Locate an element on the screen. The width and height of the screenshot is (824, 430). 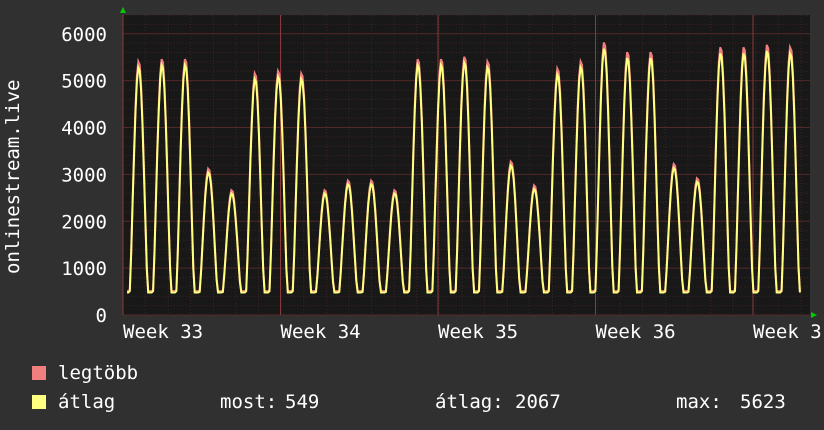
y-axis-label: onlinestream.live is located at coordinates (13, 177).